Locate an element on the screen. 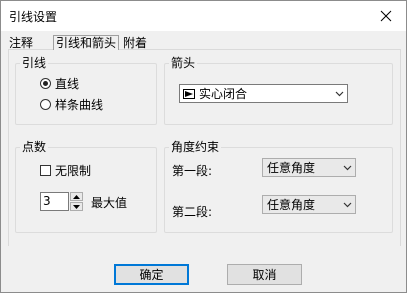 The image size is (407, 293). arrowhead-value: 实心闭合 is located at coordinates (223, 94).